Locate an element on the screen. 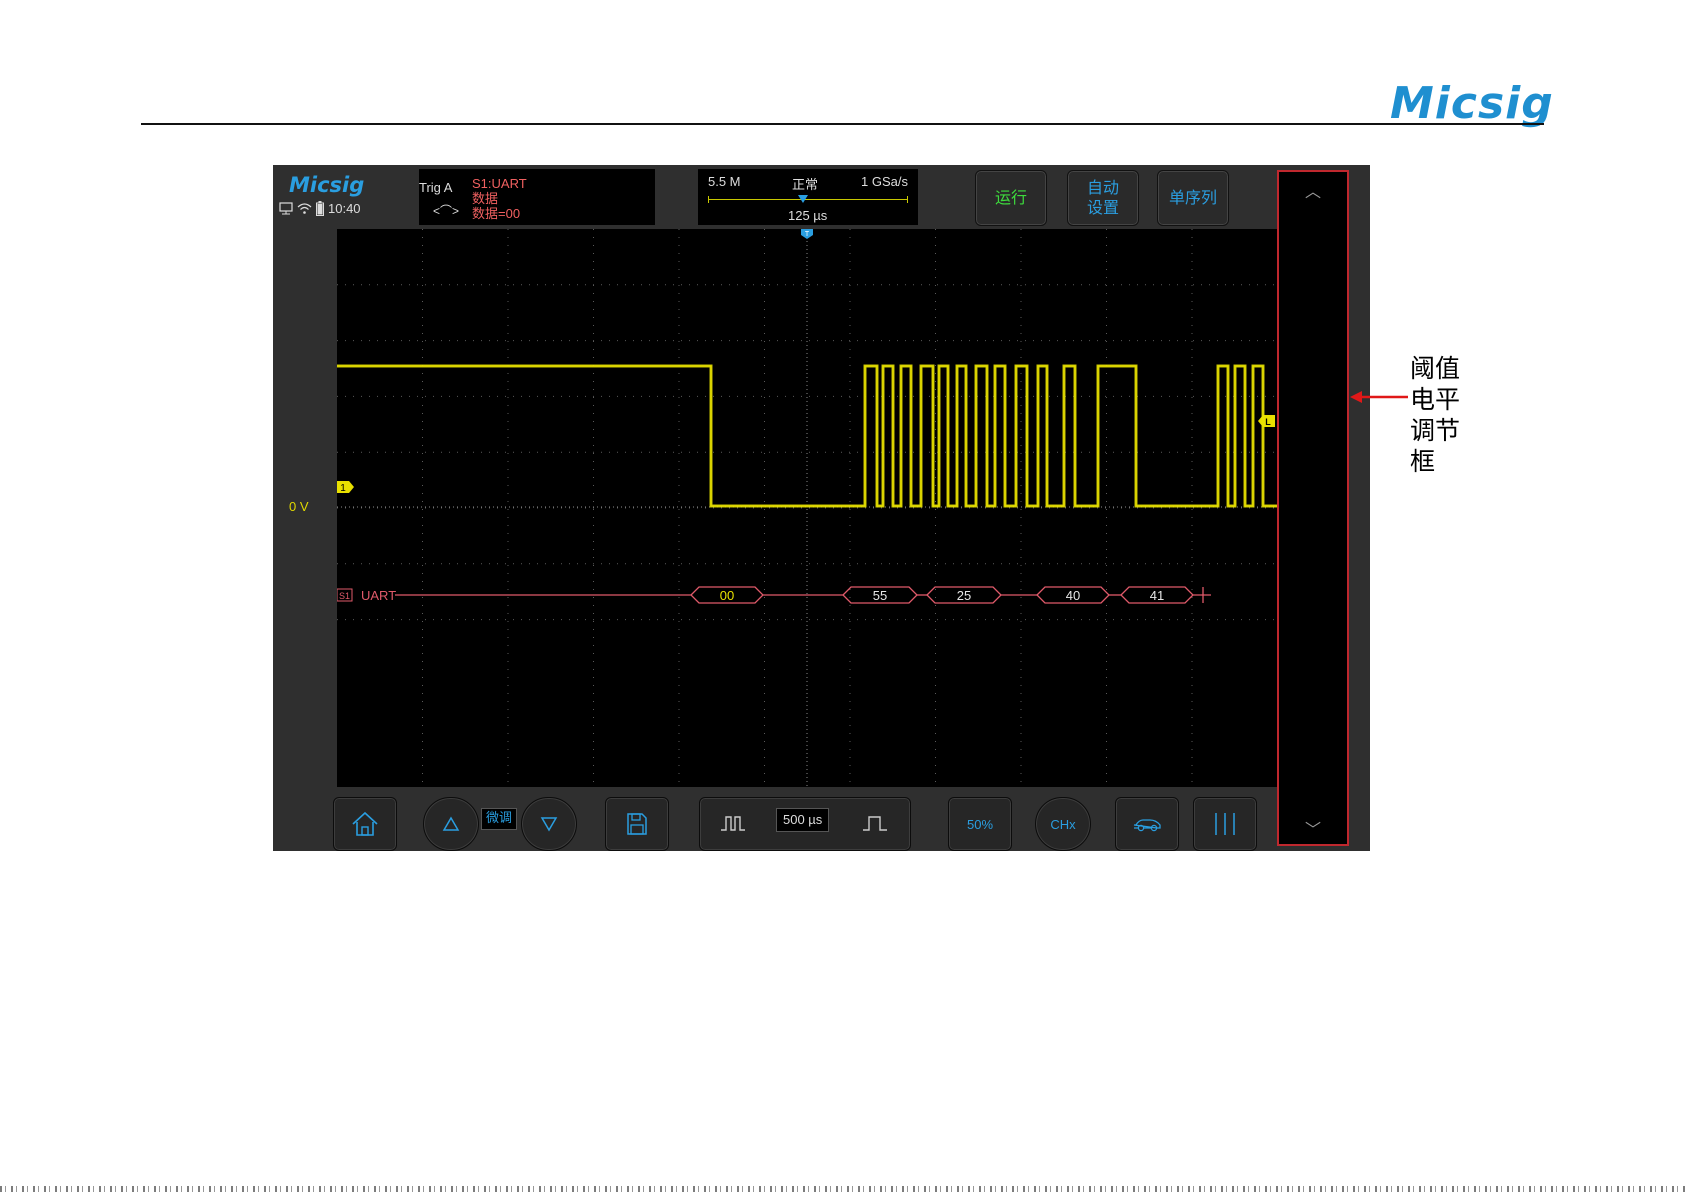 This screenshot has width=1685, height=1192. timebase-scale: 500 µs is located at coordinates (803, 820).